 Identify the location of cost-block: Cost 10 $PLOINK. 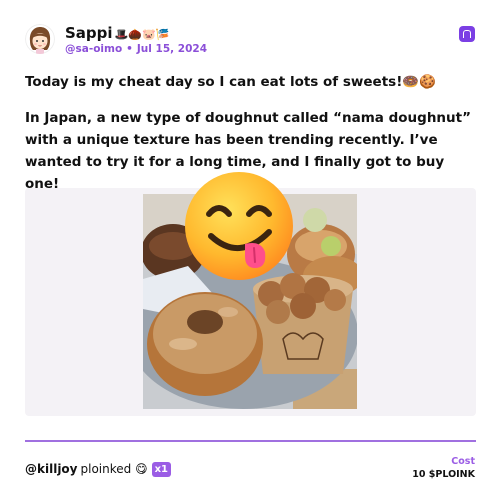
(443, 469).